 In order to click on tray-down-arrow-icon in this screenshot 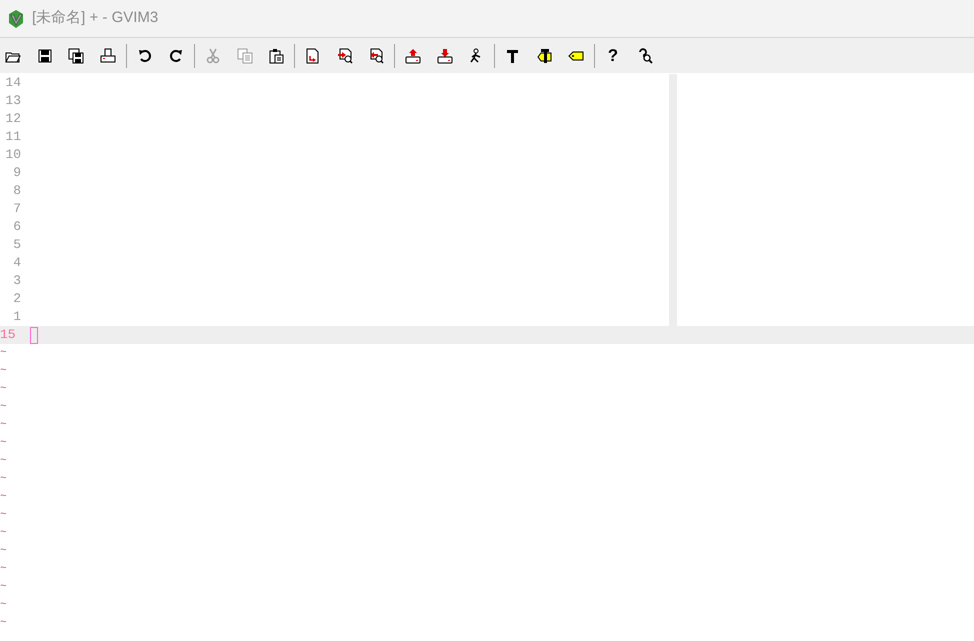, I will do `click(444, 56)`.